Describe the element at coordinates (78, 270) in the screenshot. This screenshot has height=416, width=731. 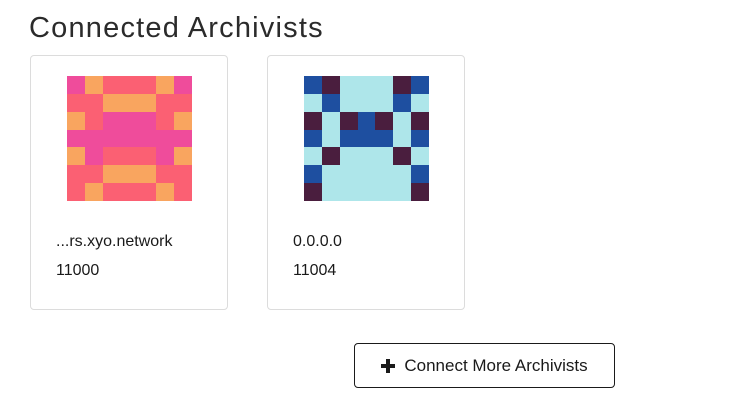
I see `archivist-port: 11000` at that location.